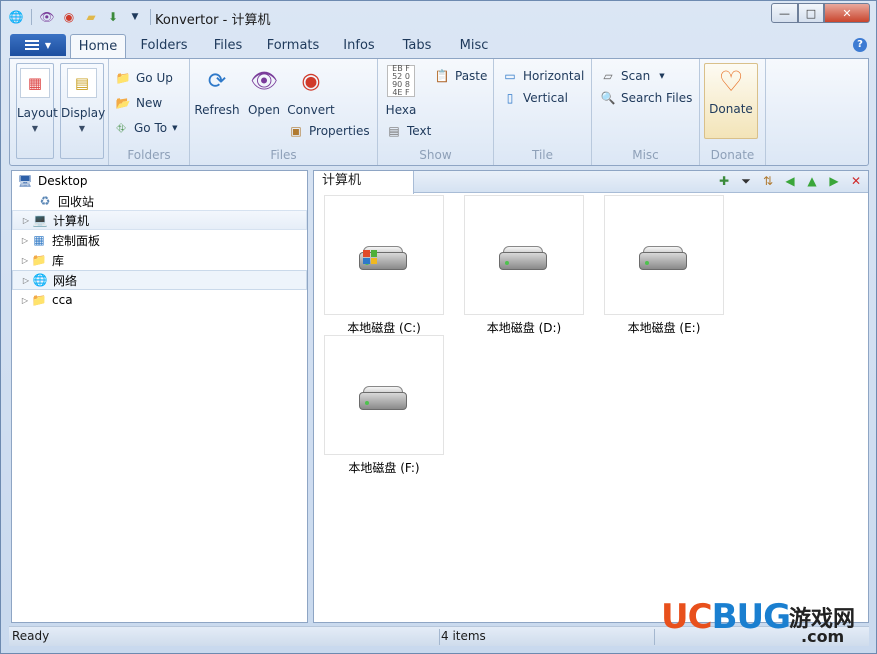 This screenshot has width=877, height=654. I want to click on content-tab-bar: 计算机 ✚ ⏷ ⇅ ◀ ▲ ▶ ✕, so click(591, 182).